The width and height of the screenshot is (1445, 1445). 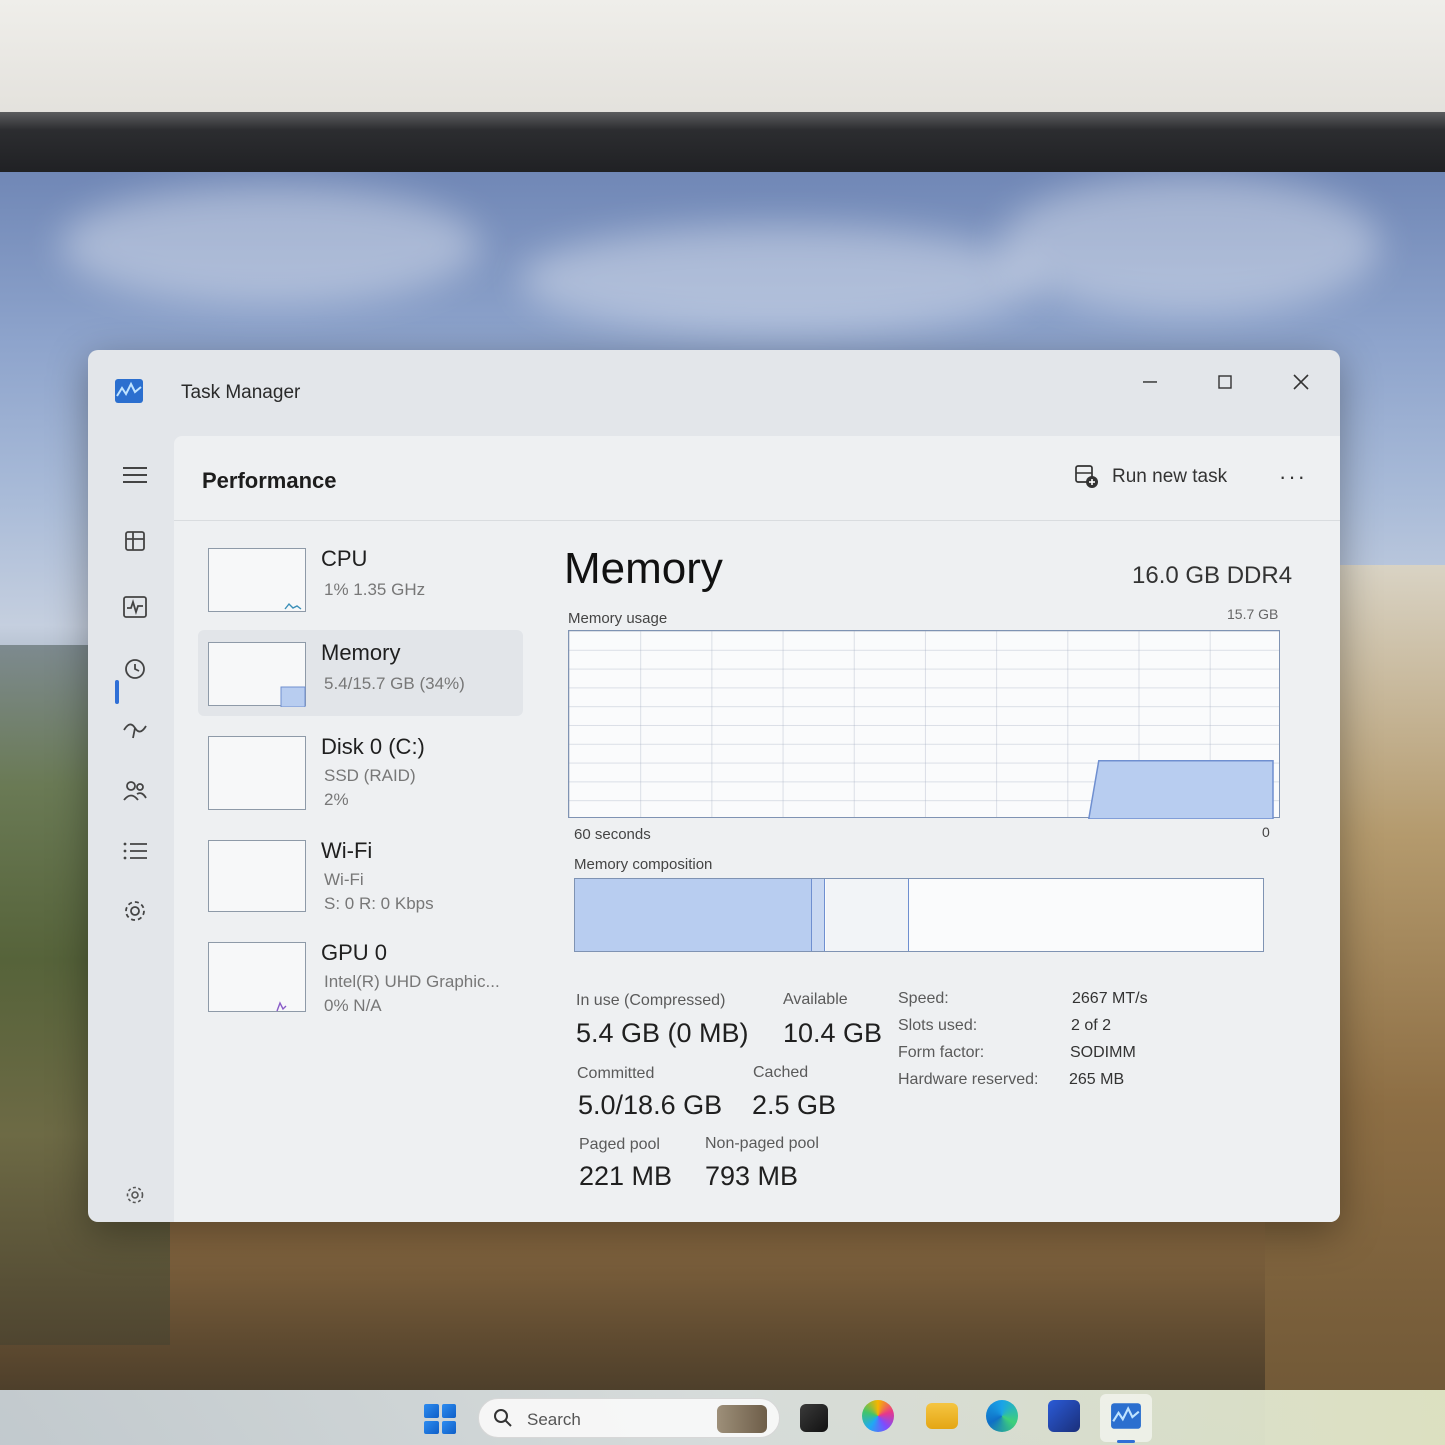 I want to click on in-use-value: 5.4 GB (0 MB), so click(x=662, y=1033).